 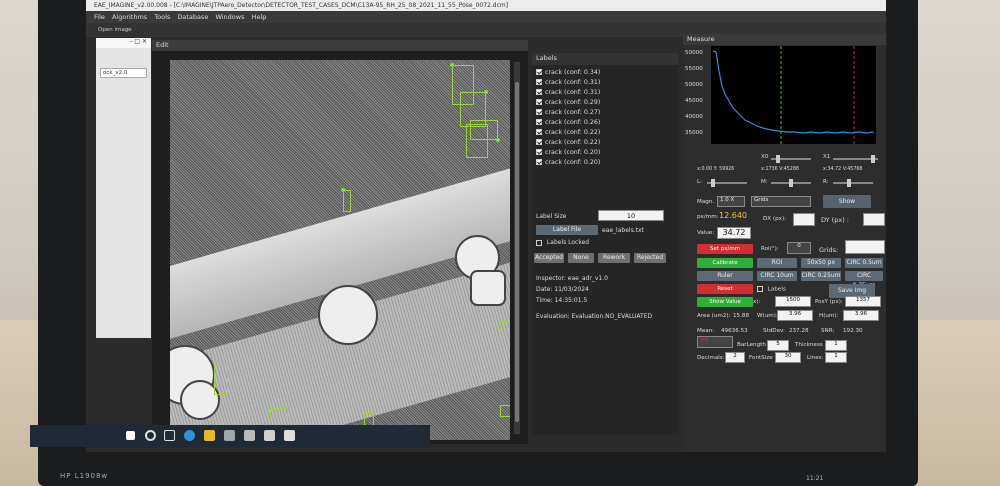 What do you see at coordinates (795, 315) in the screenshot?
I see `w-input: 3.96` at bounding box center [795, 315].